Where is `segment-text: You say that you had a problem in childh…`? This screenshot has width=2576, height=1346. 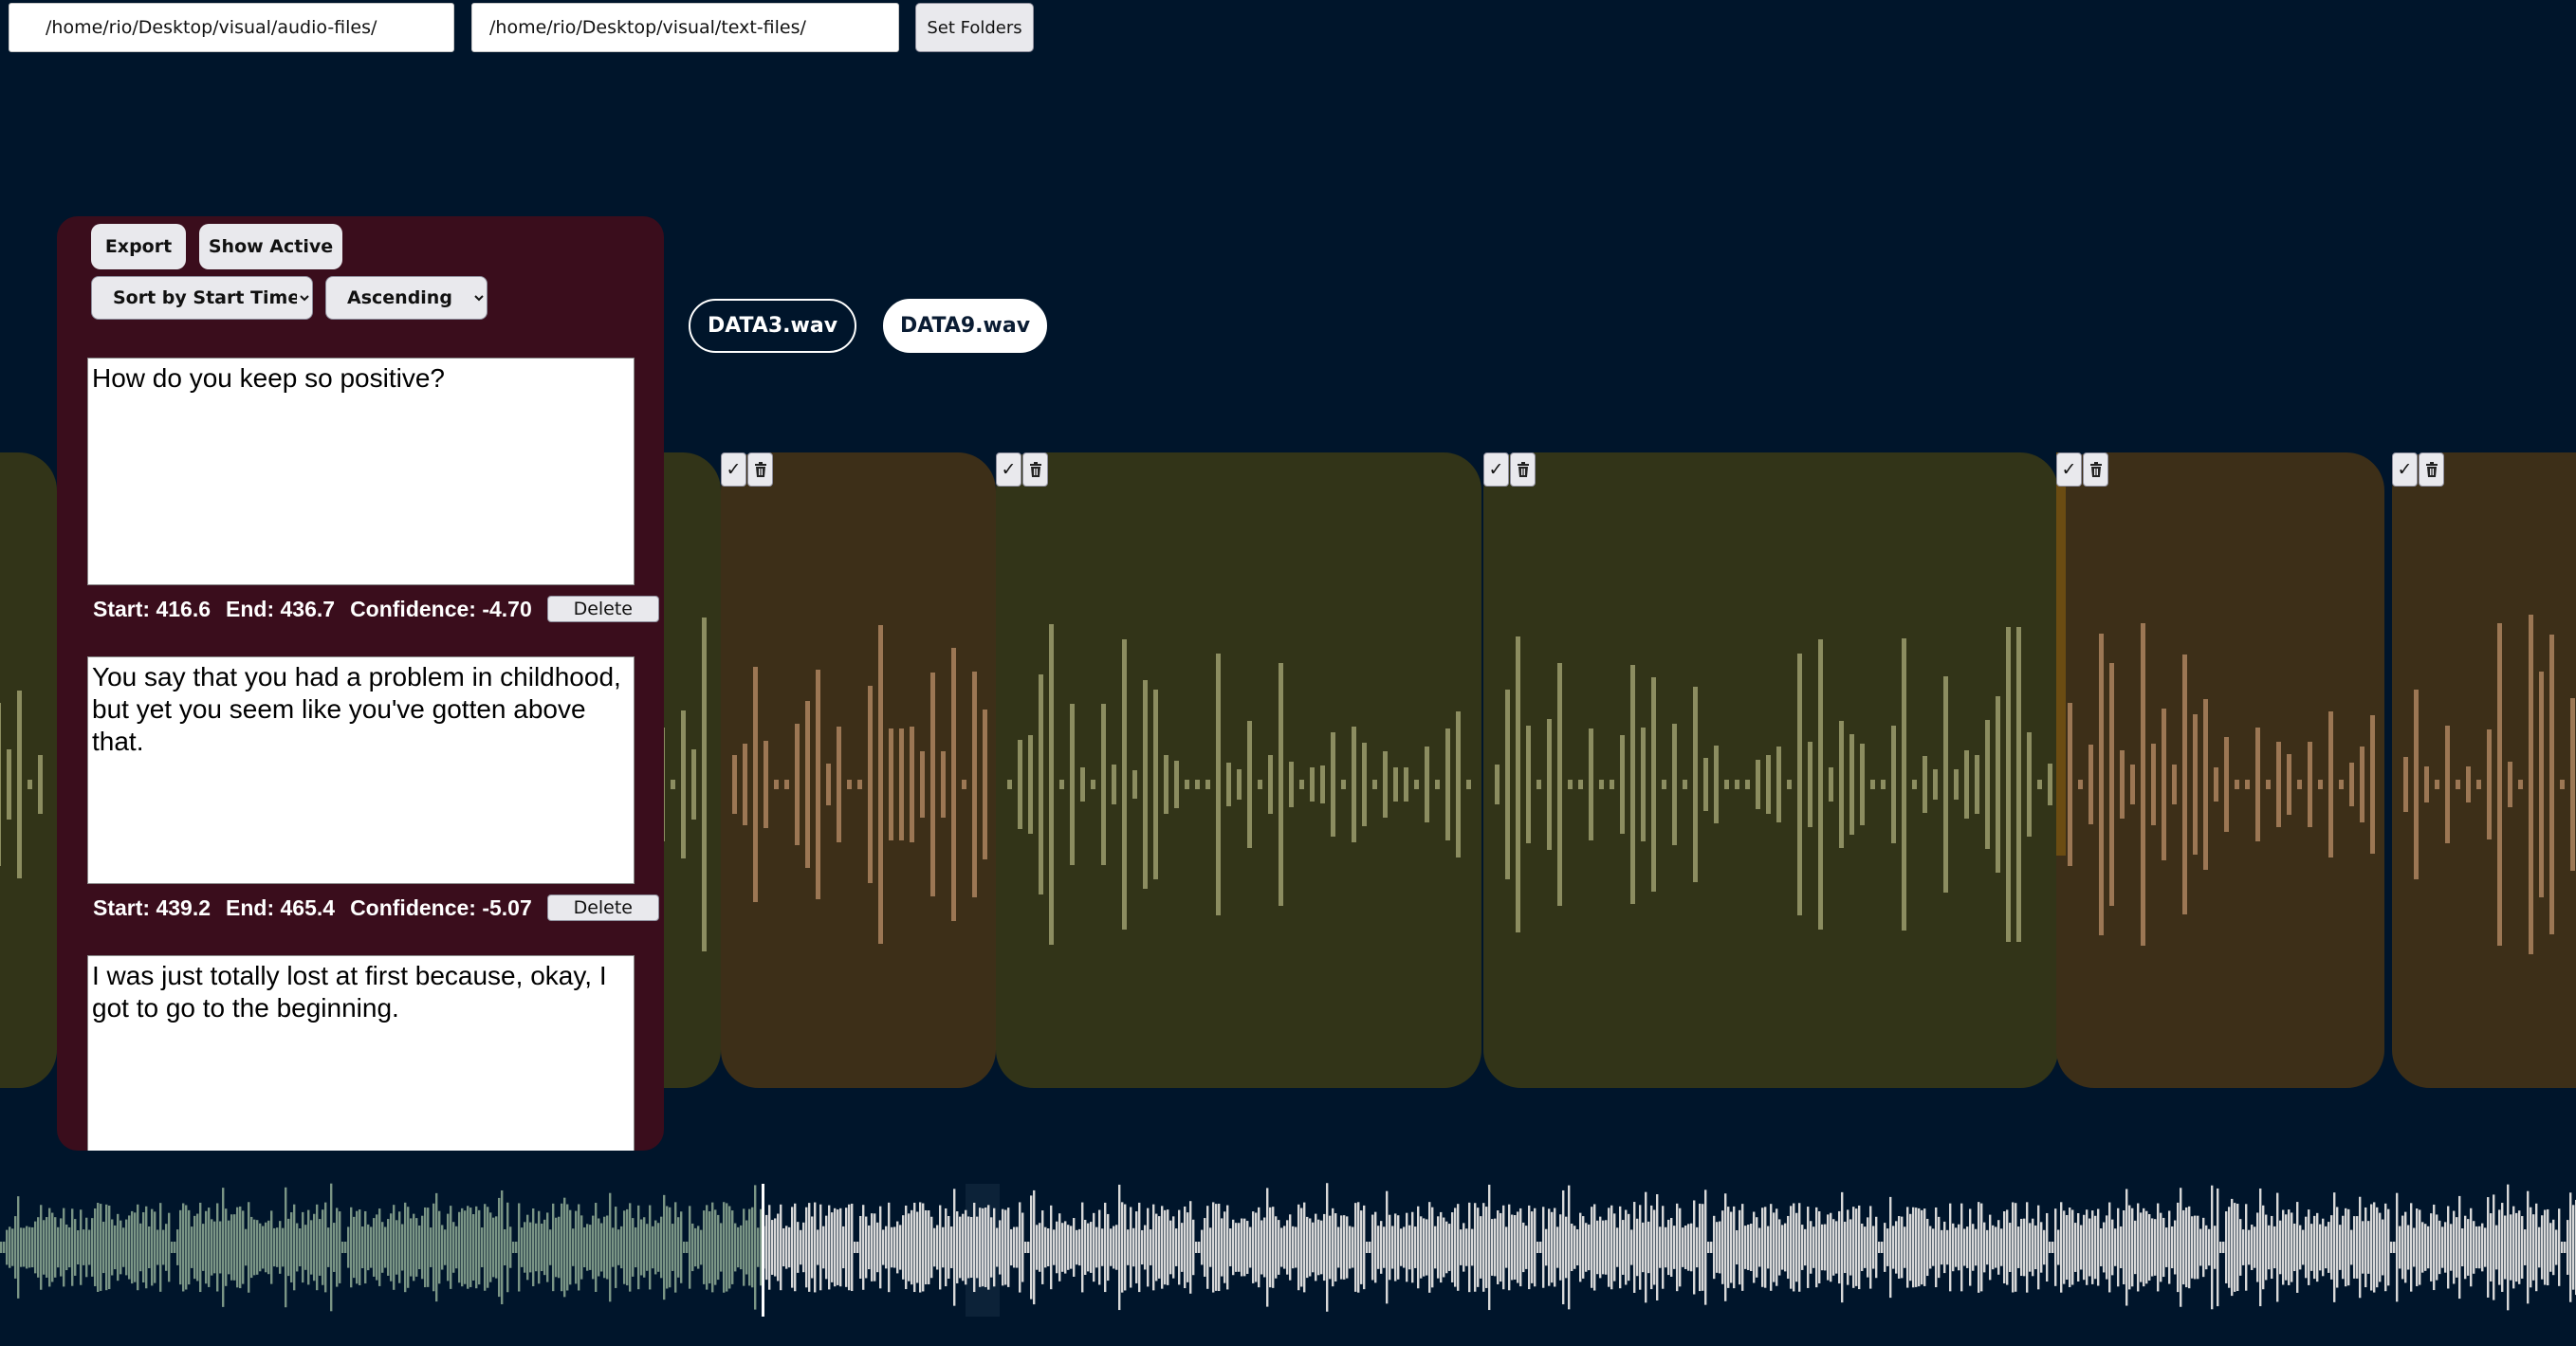 segment-text: You say that you had a problem in childh… is located at coordinates (361, 770).